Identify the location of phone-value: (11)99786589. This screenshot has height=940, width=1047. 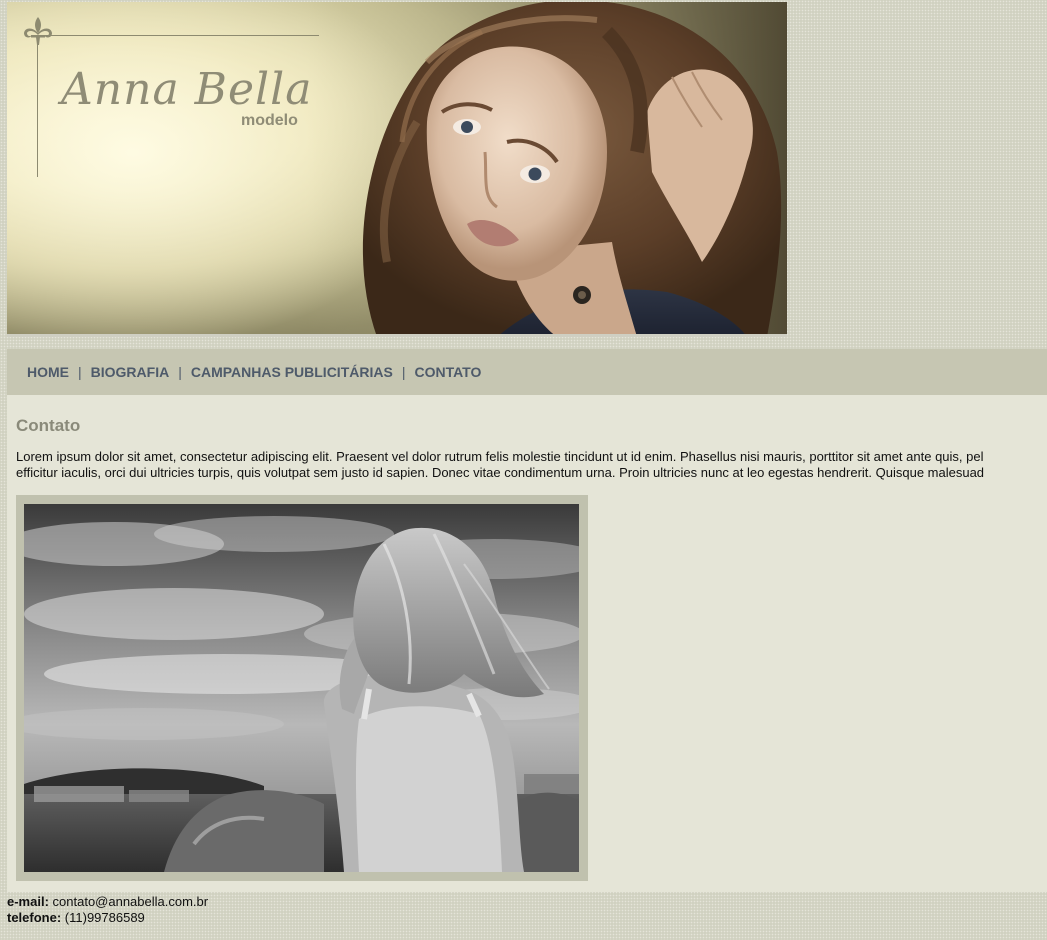
(104, 917).